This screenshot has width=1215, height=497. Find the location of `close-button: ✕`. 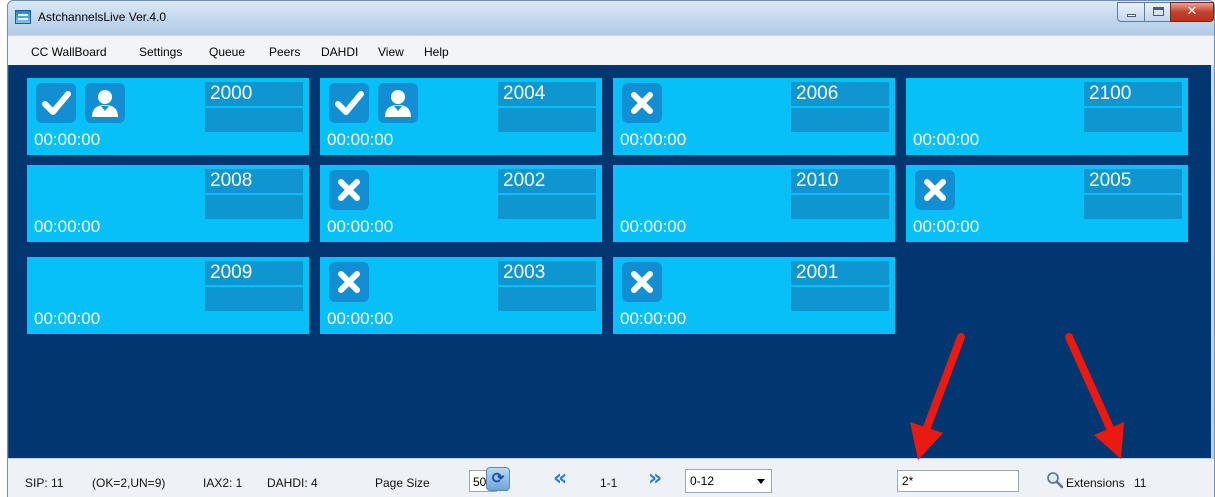

close-button: ✕ is located at coordinates (1192, 12).